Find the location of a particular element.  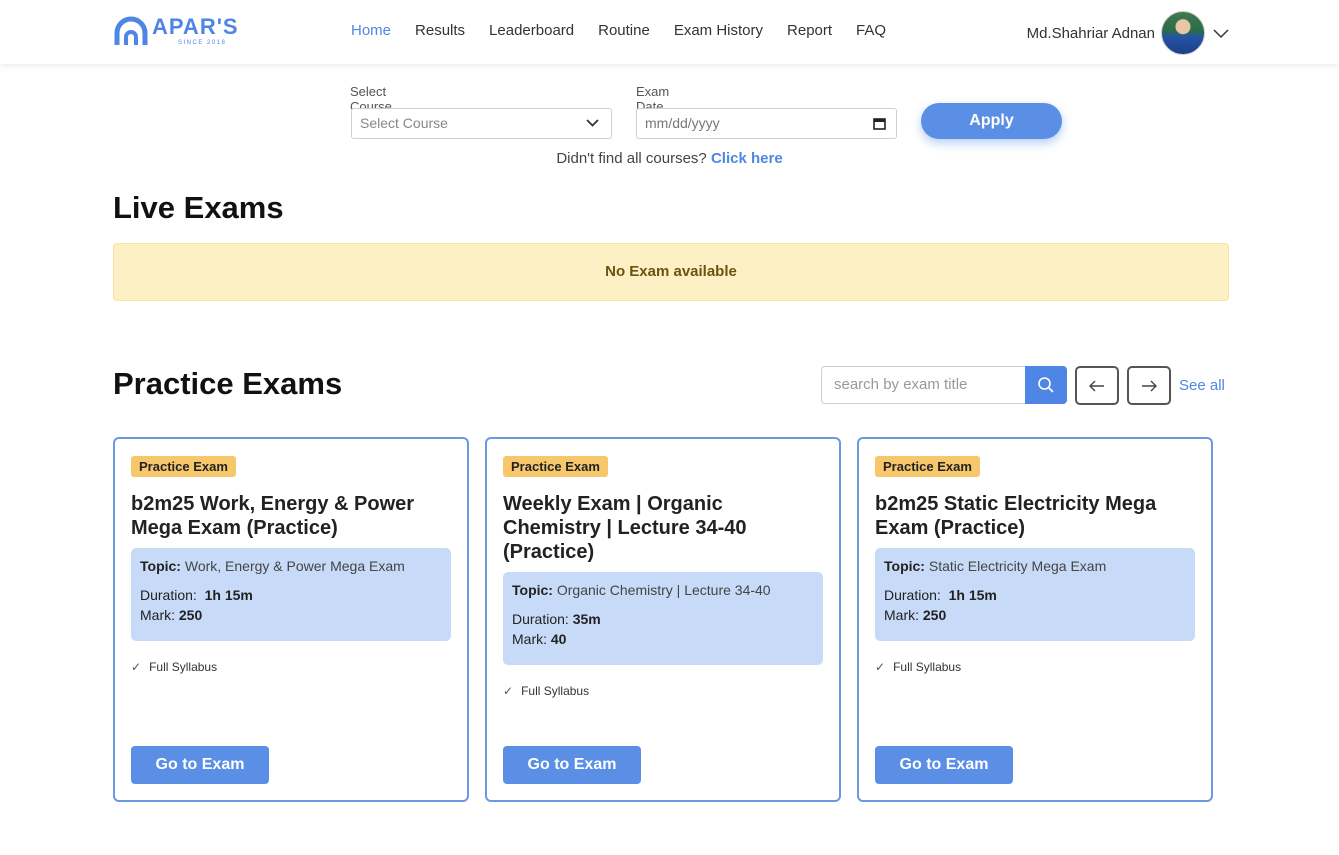

avatar is located at coordinates (1183, 33).